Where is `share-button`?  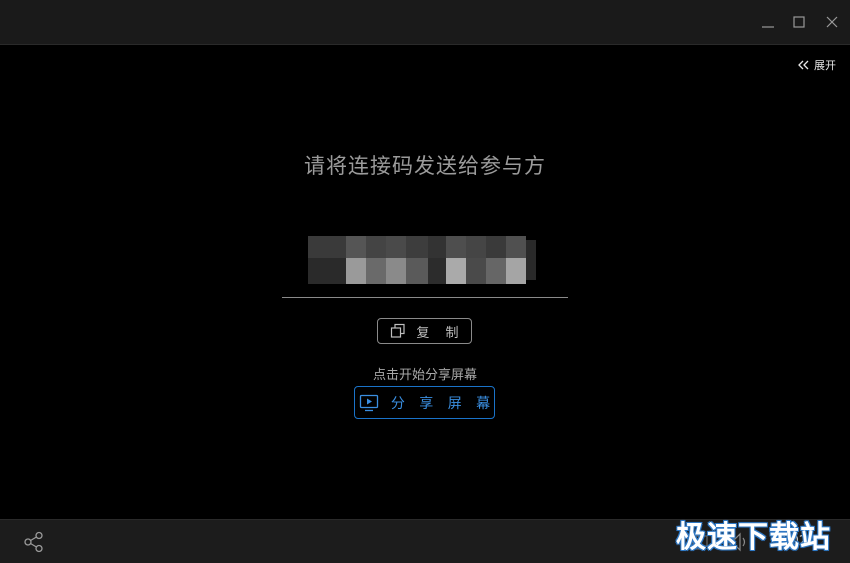 share-button is located at coordinates (34, 542).